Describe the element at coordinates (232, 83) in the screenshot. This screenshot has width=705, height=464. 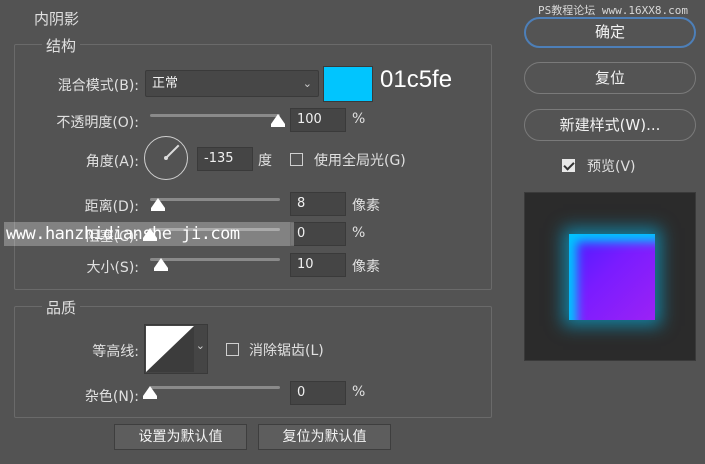
I see `blend-mode-select: 正常 ⌄` at that location.